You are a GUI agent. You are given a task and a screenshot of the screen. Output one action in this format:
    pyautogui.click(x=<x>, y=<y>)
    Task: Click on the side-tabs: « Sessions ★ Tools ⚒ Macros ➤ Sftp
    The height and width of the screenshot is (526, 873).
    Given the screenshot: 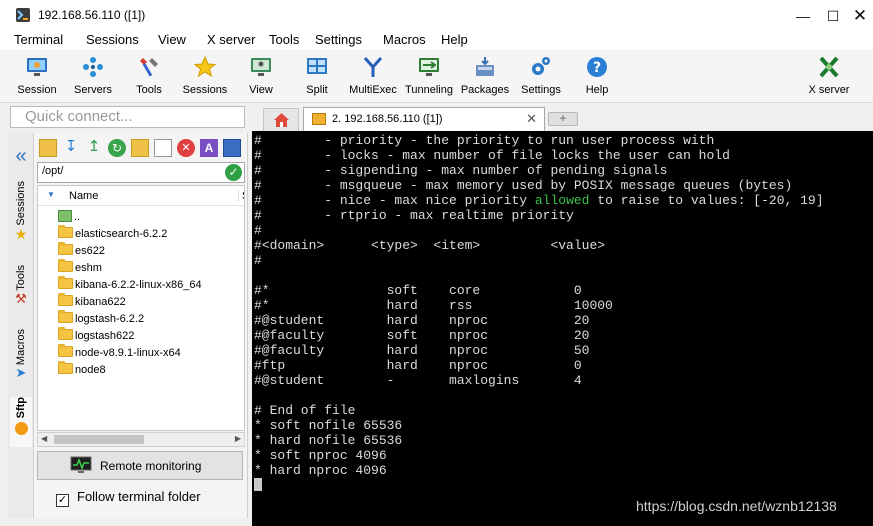 What is the action you would take?
    pyautogui.click(x=21, y=325)
    